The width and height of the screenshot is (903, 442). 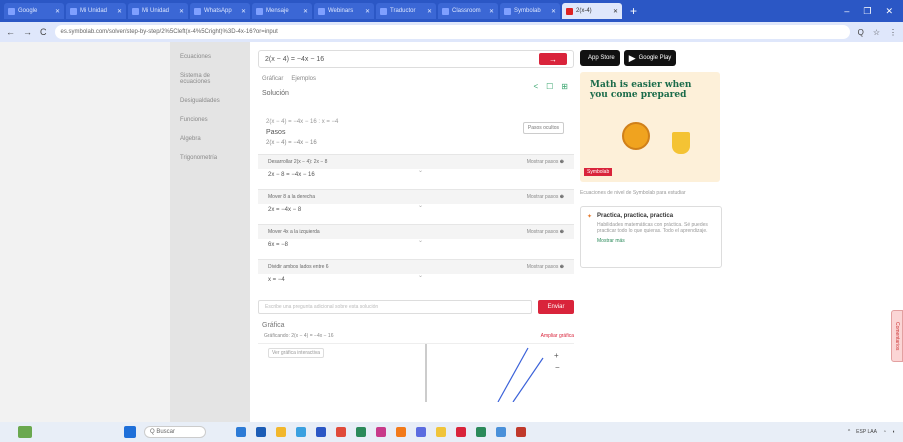 What do you see at coordinates (549, 86) in the screenshot?
I see `save-icon: ☐` at bounding box center [549, 86].